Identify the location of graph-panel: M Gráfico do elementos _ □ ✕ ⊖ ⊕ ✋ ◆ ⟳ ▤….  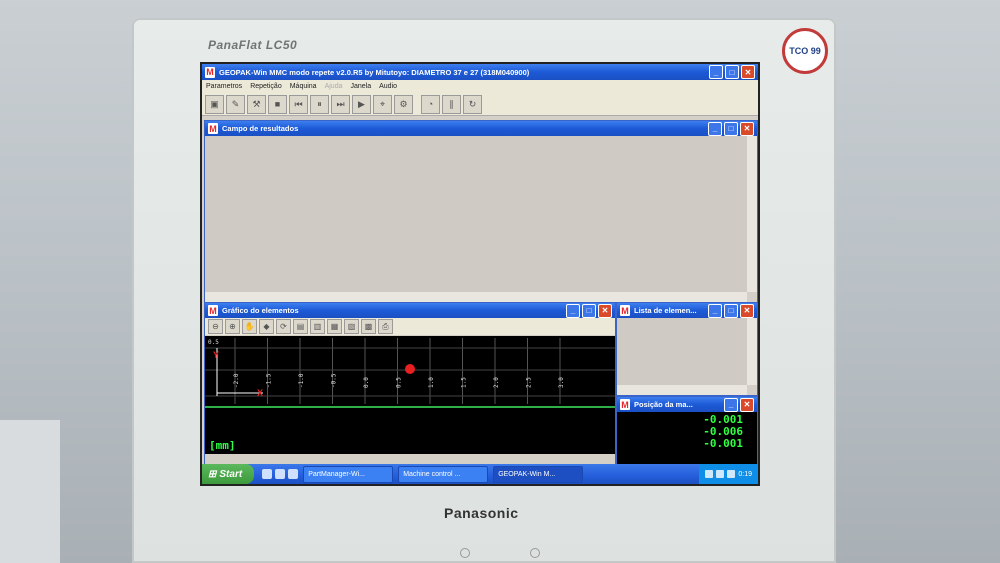
(410, 384).